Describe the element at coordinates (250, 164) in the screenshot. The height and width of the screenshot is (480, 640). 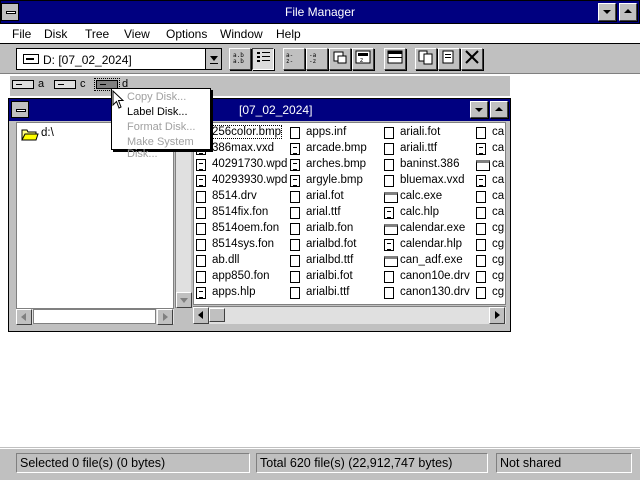
I see `file-name: 40291730.wpd` at that location.